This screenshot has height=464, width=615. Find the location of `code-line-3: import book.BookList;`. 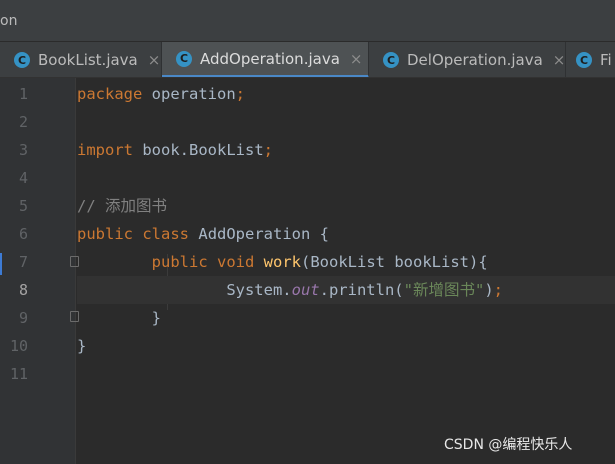

code-line-3: import book.BookList; is located at coordinates (346, 150).